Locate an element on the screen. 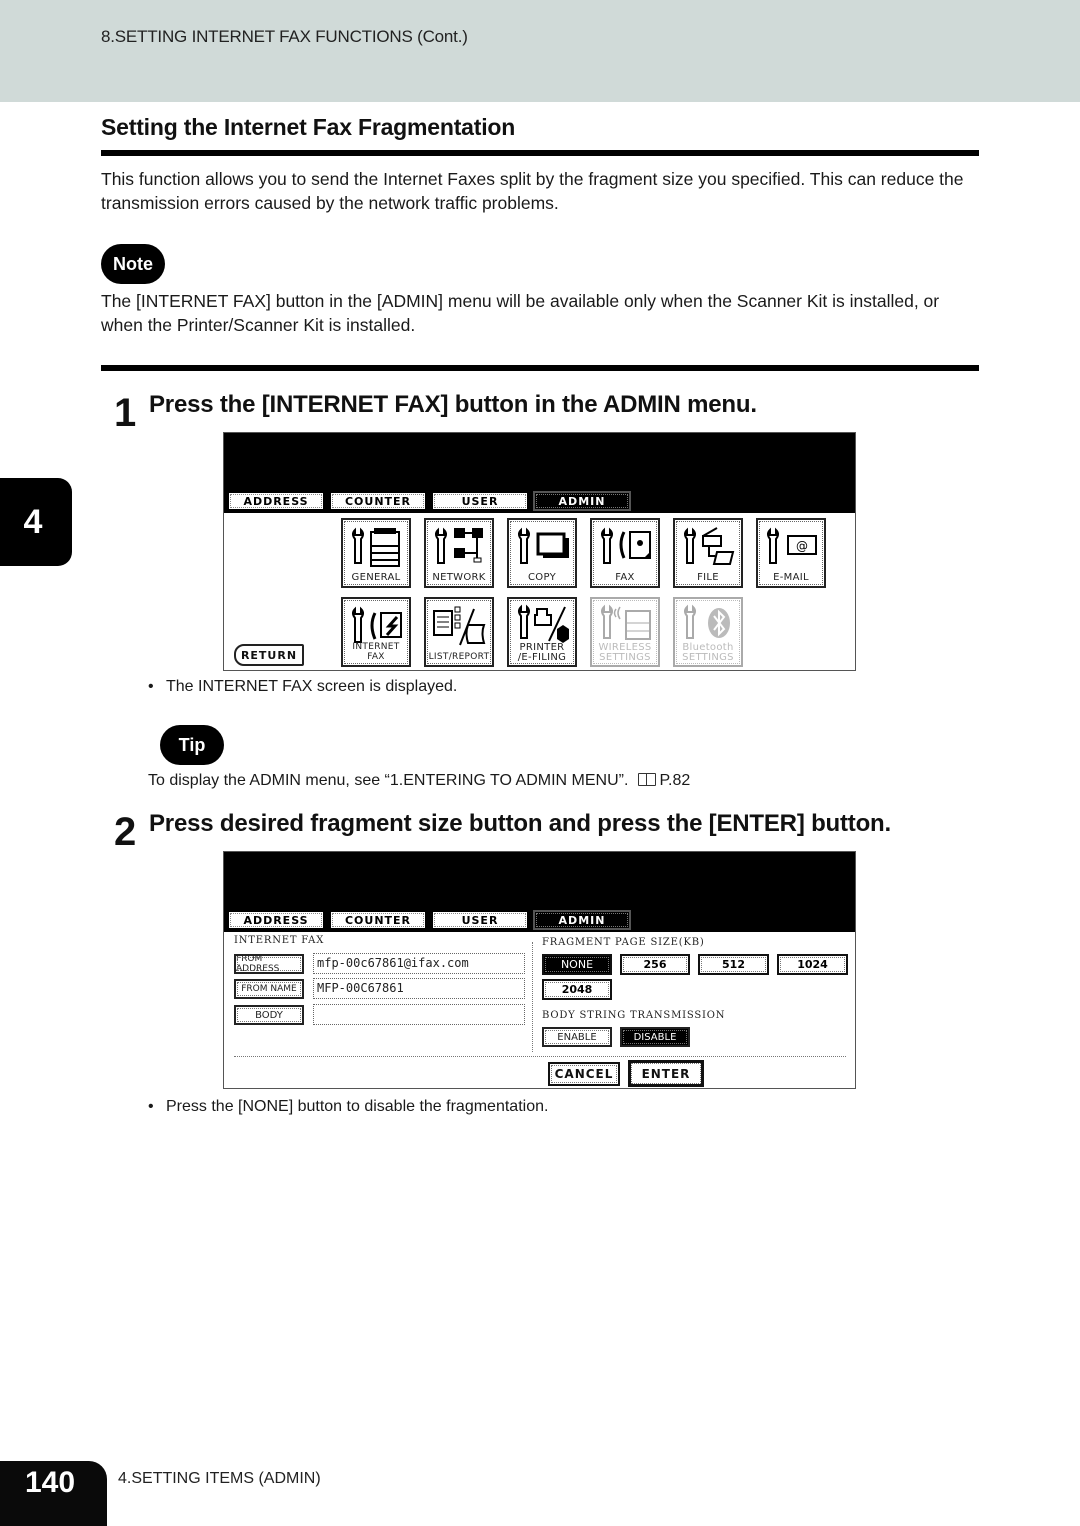  printer-efiling-label: PRINTER /E-FILING is located at coordinates (542, 652).